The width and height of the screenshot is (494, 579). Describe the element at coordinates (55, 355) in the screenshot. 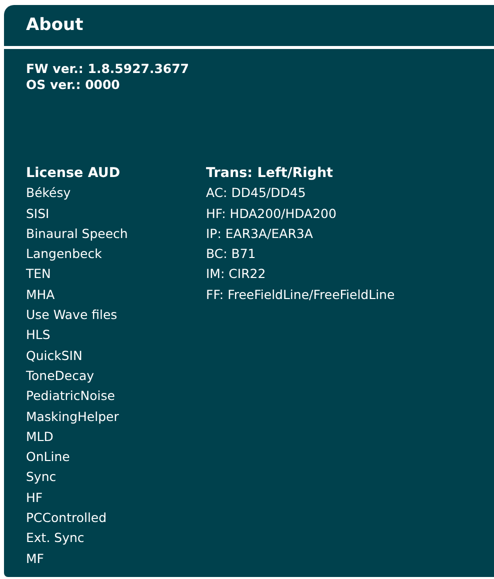

I see `license-item: QuickSIN` at that location.